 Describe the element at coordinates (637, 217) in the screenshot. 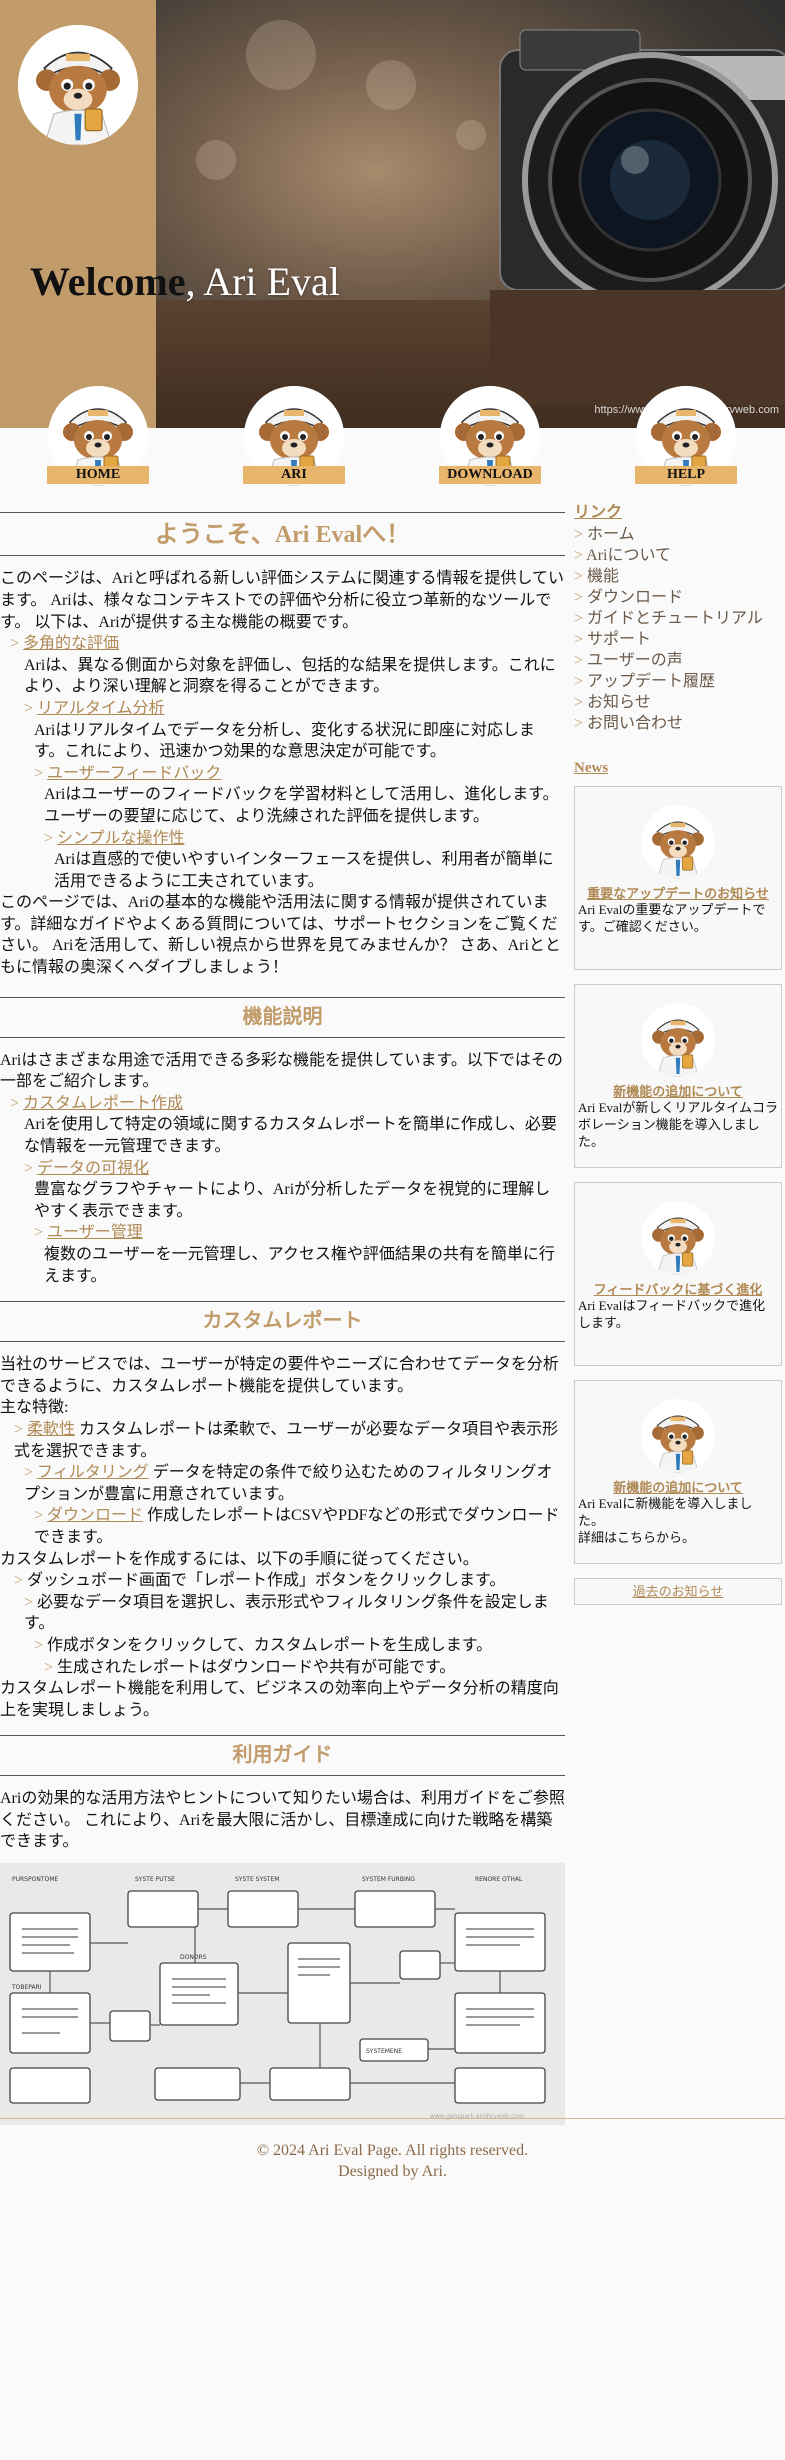

I see `camera-illustration` at that location.